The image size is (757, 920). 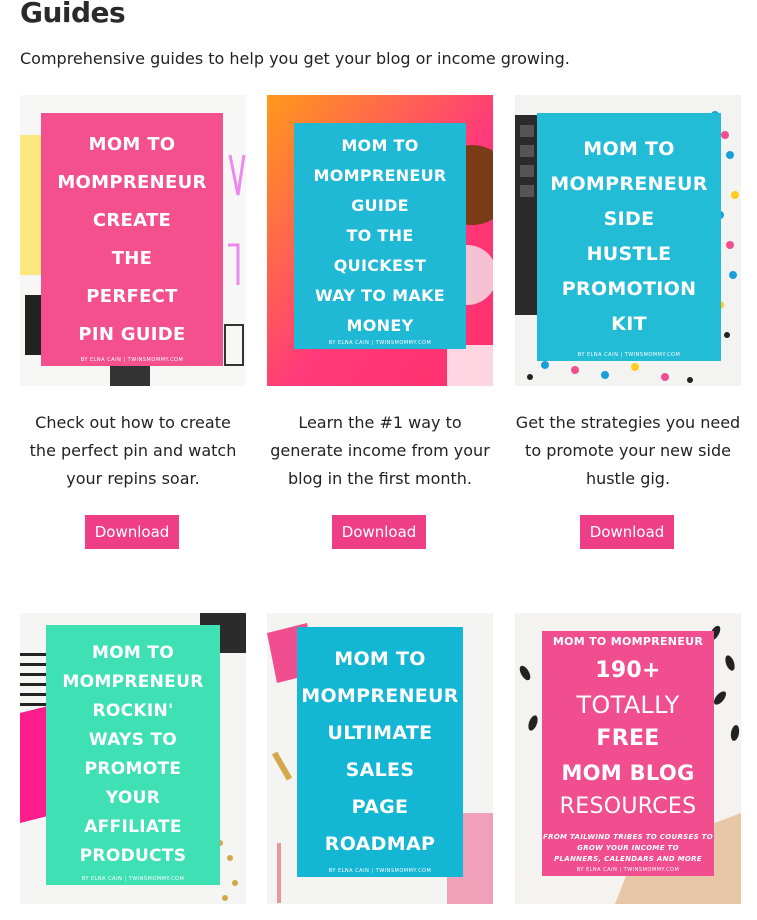 I want to click on cover-line: RESOURCES, so click(x=628, y=806).